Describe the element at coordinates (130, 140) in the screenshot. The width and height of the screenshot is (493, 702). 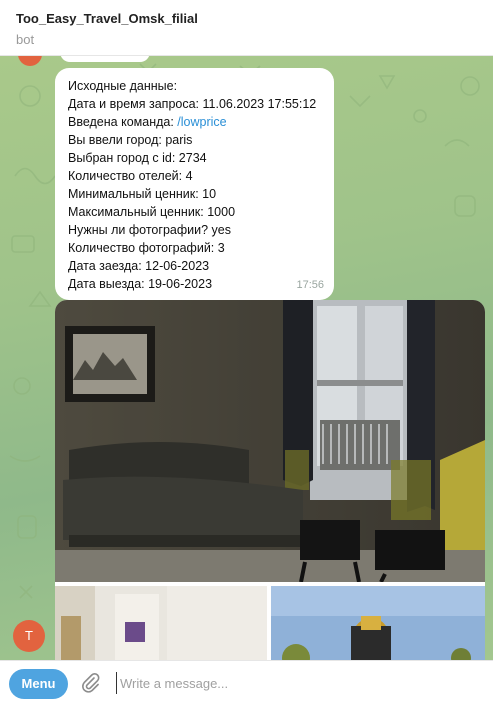
I see `message-line: Вы ввели город: paris` at that location.